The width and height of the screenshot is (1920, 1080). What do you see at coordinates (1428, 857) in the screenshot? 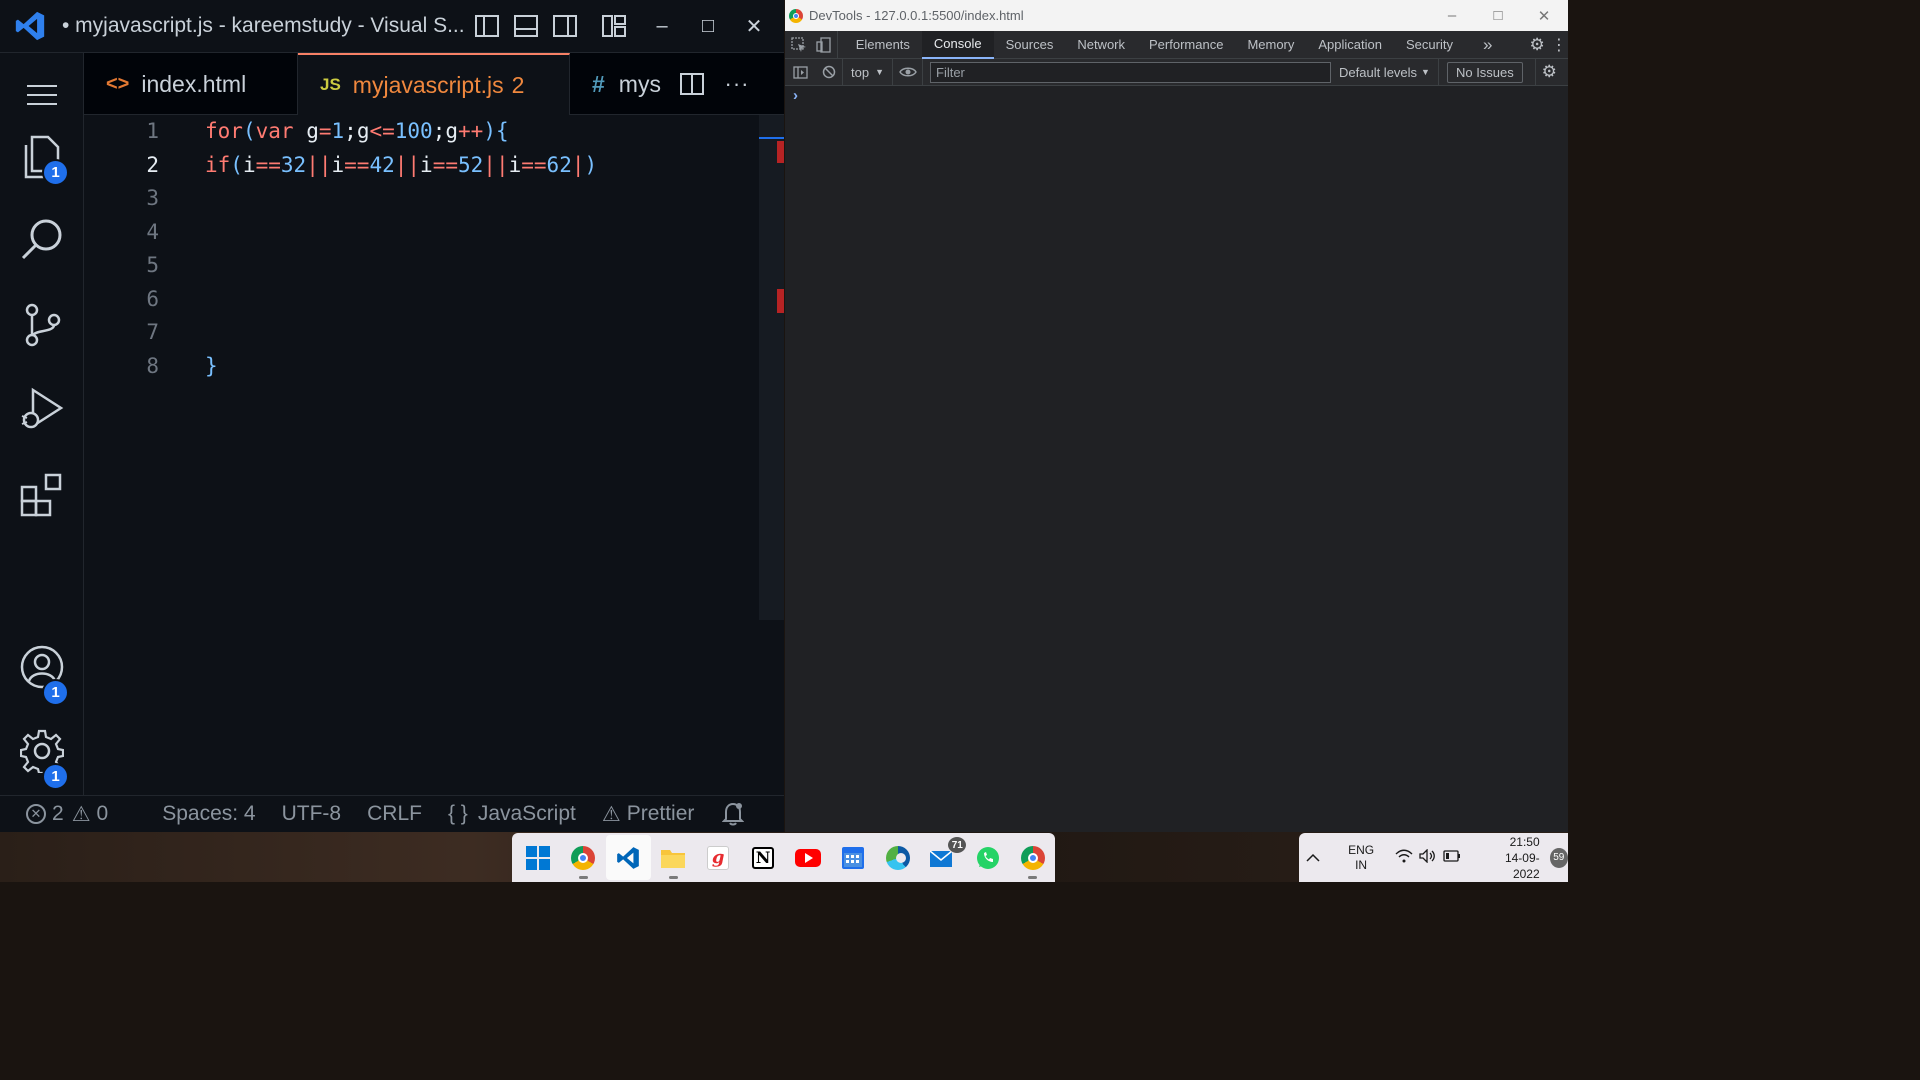
I see `volume-icon` at bounding box center [1428, 857].